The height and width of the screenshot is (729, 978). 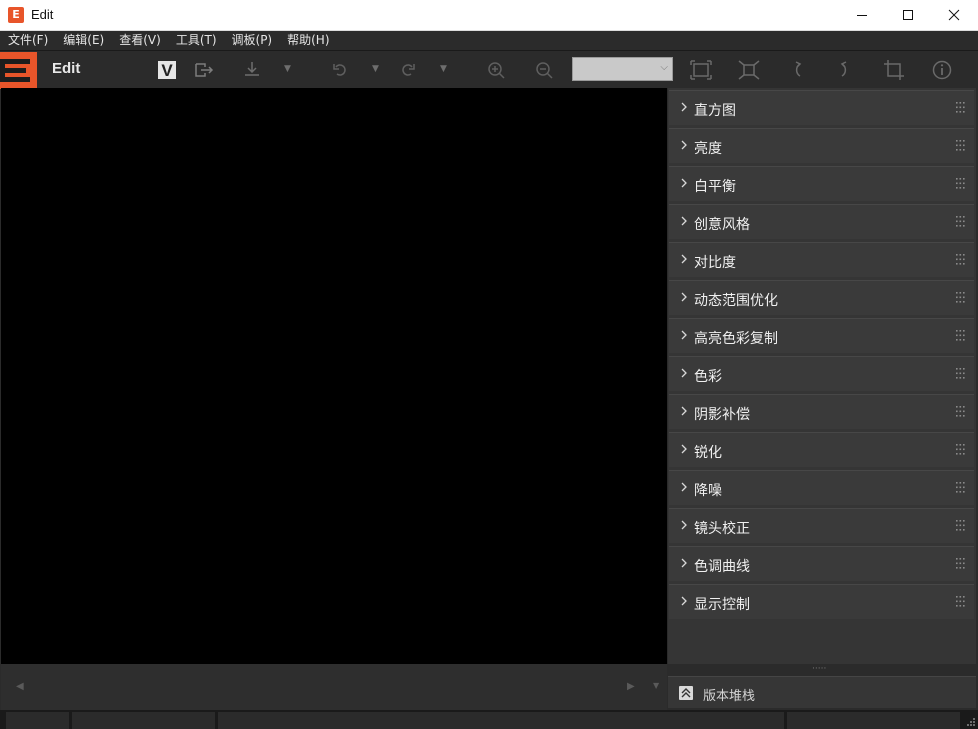 I want to click on title-bar: E Edit, so click(x=489, y=15).